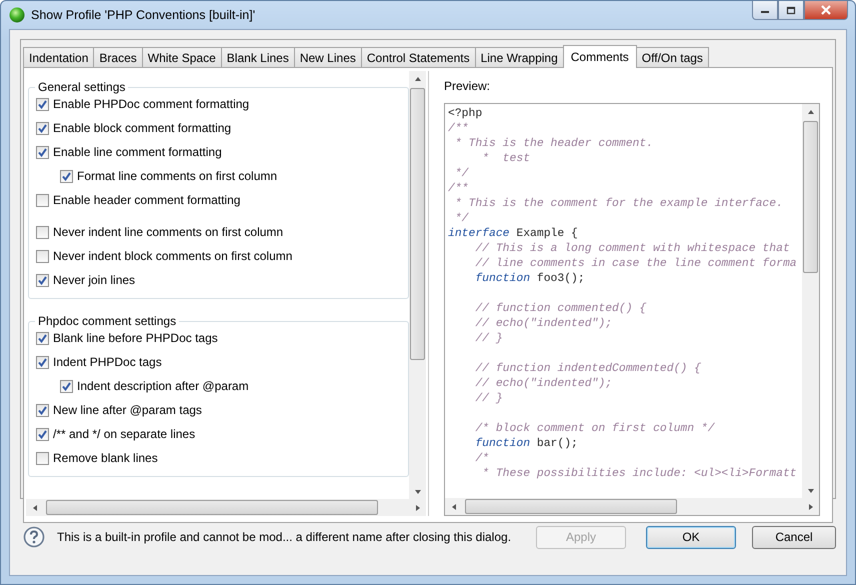  I want to click on preview-label: Preview:, so click(468, 86).